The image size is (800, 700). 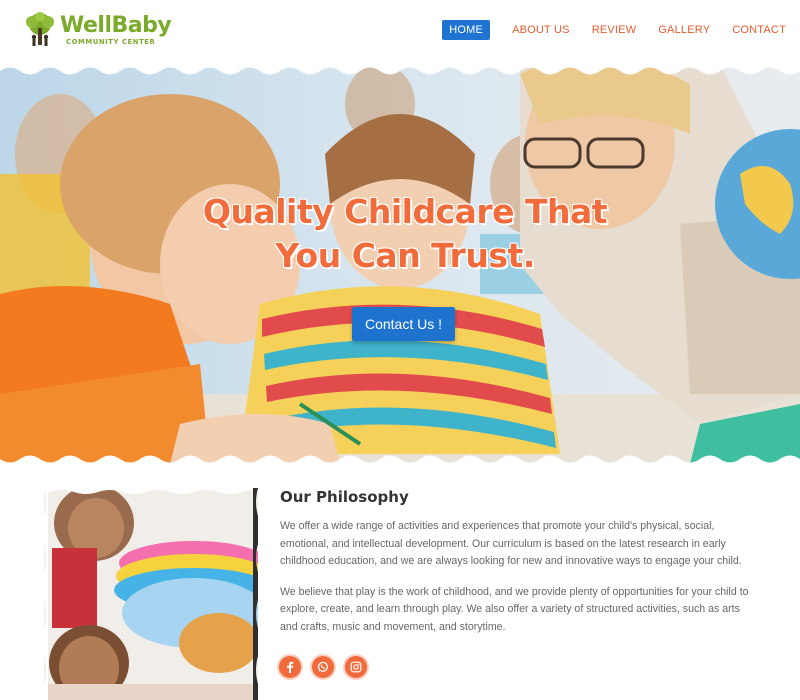 I want to click on brand-subtitle: COMMUNITY CENTER, so click(x=111, y=42).